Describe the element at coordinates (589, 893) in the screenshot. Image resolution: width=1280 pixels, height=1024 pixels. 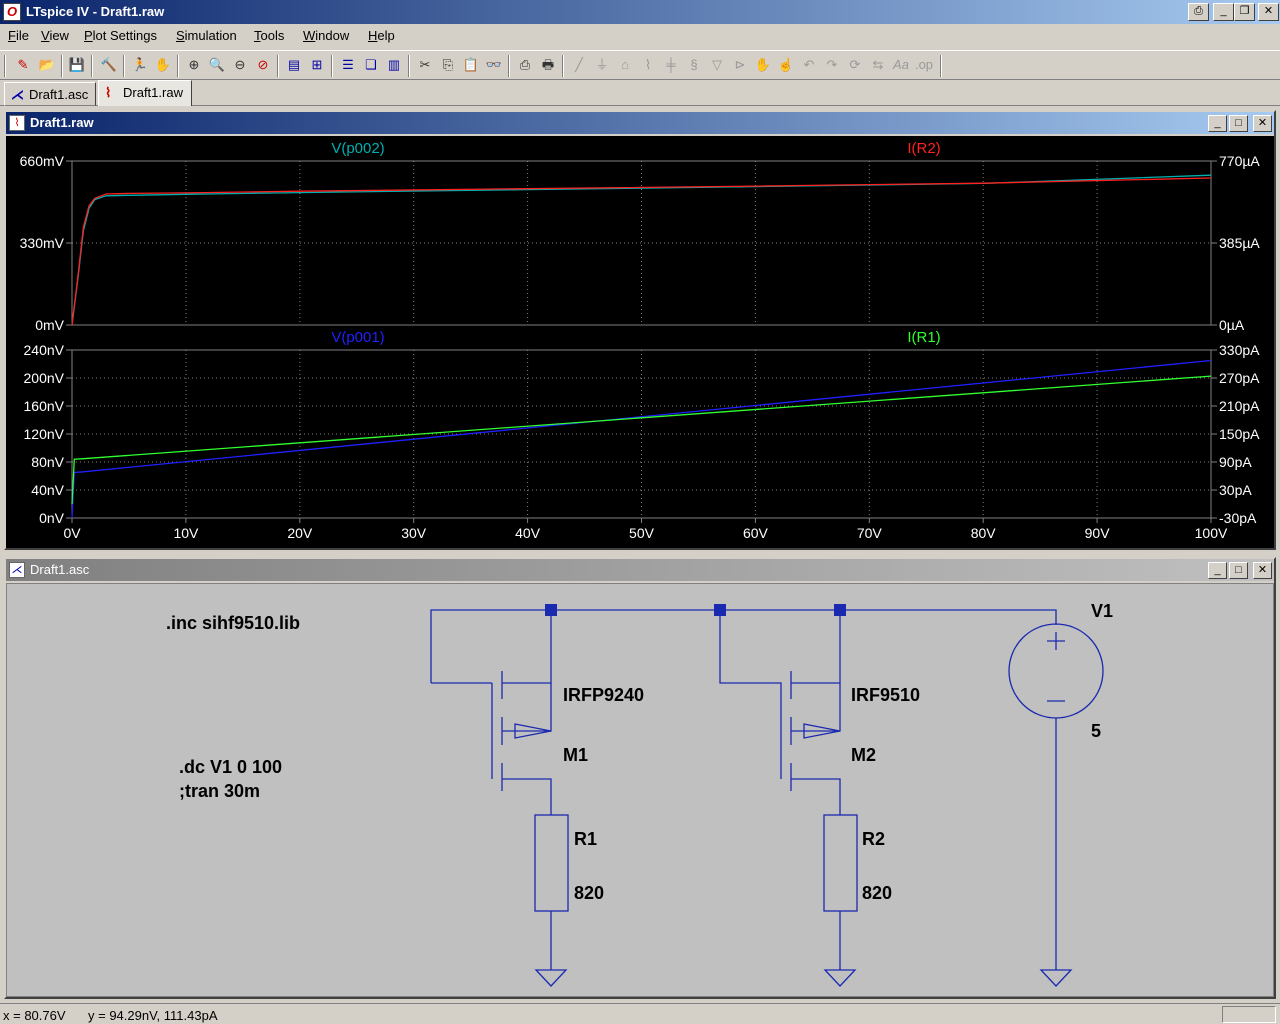
I see `r1-value: 820` at that location.